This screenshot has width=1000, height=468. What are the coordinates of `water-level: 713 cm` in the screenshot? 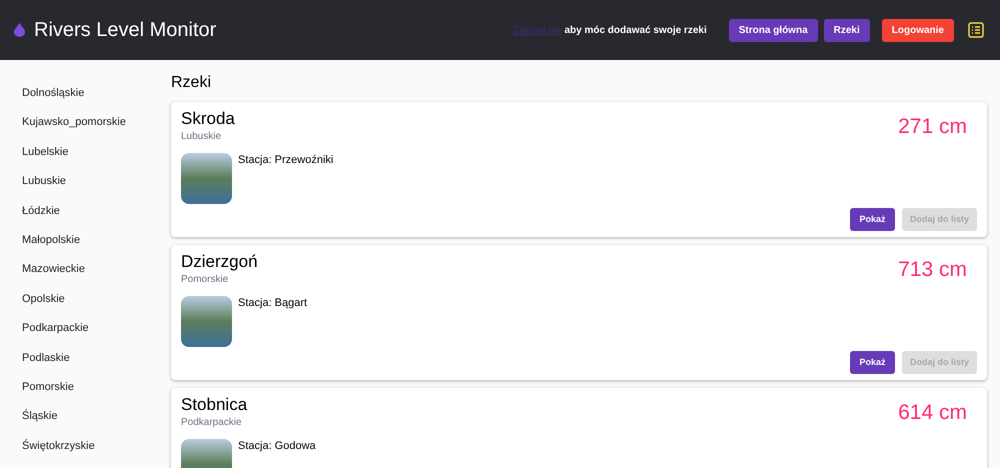 It's located at (932, 270).